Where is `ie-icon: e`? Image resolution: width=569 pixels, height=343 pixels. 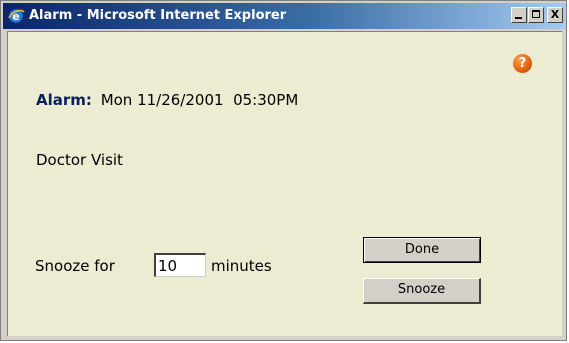
ie-icon: e is located at coordinates (16, 16).